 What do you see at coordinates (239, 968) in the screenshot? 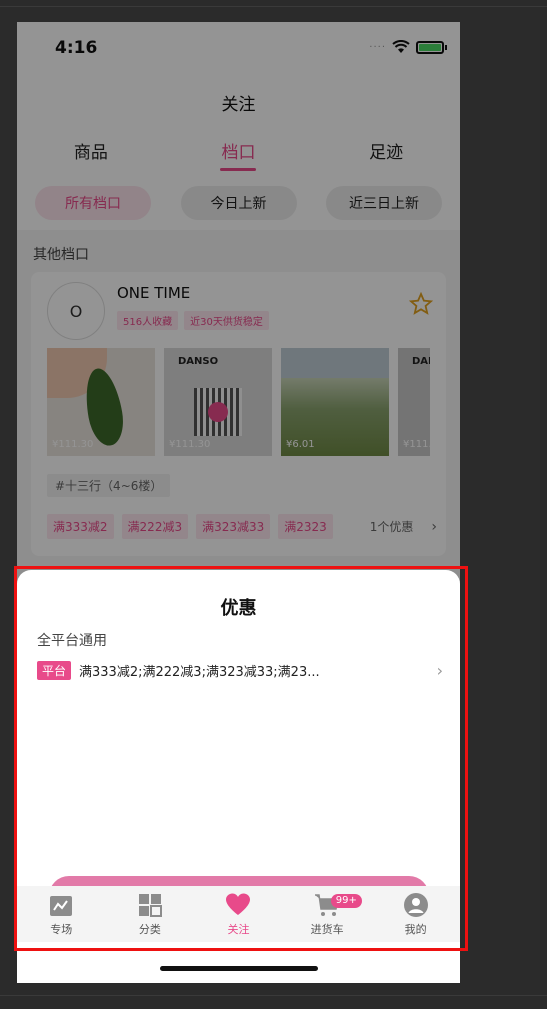
I see `home-indicator` at bounding box center [239, 968].